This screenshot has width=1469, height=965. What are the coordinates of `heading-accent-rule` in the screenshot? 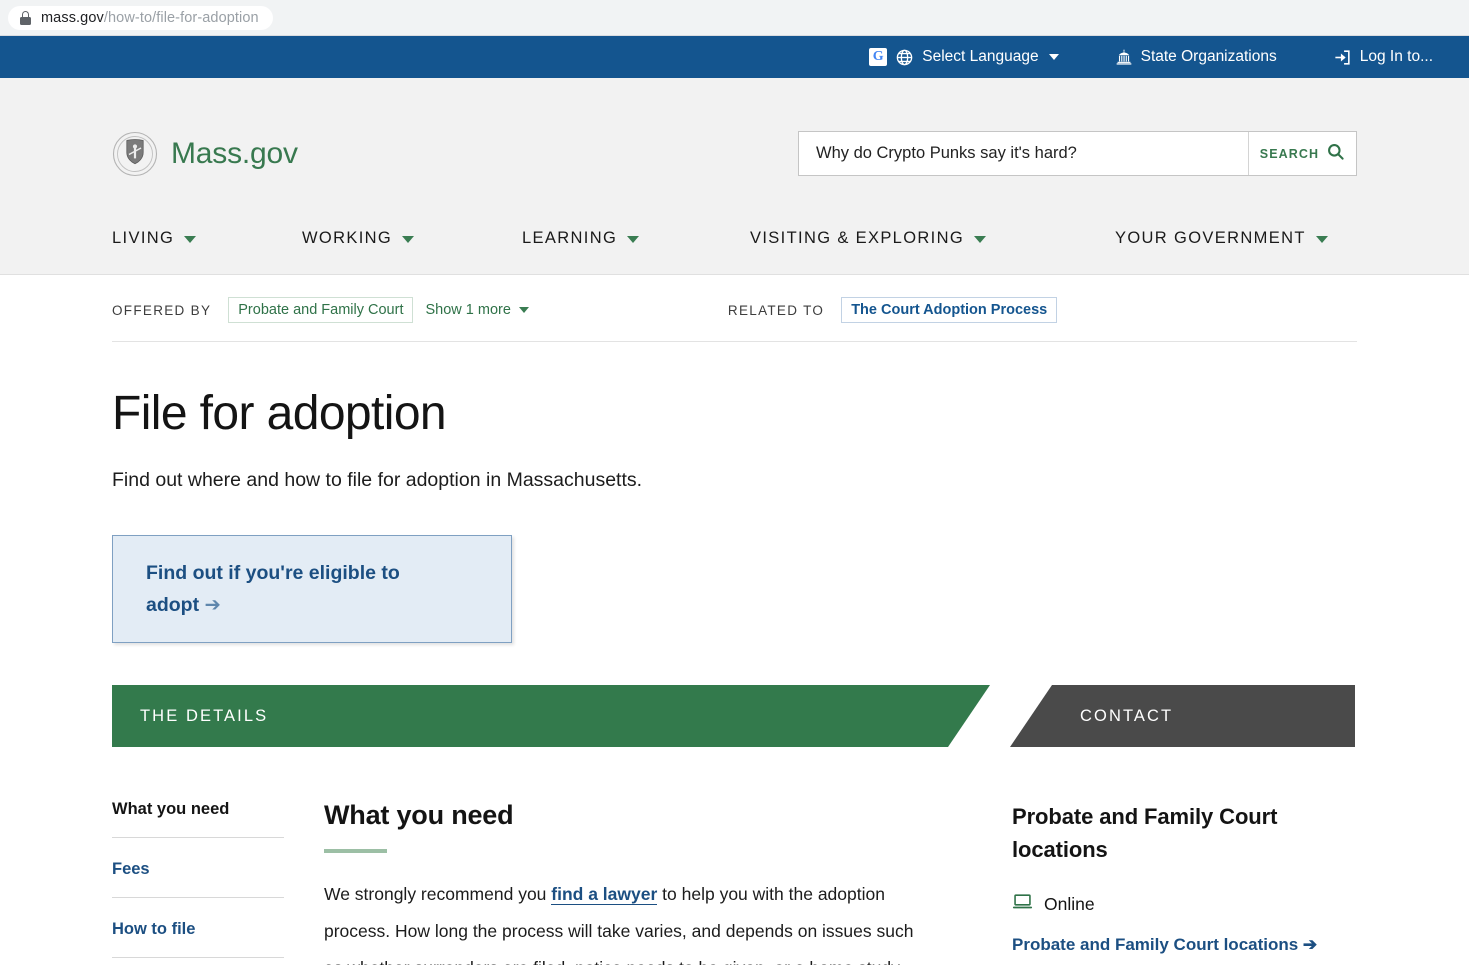 It's located at (355, 851).